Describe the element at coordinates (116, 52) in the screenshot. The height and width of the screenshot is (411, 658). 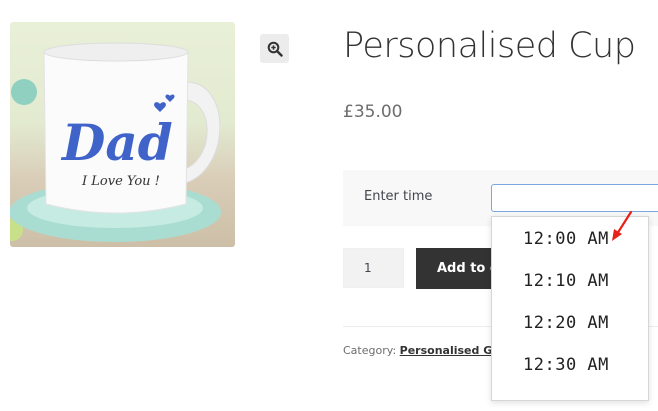
I see `mug-rim` at that location.